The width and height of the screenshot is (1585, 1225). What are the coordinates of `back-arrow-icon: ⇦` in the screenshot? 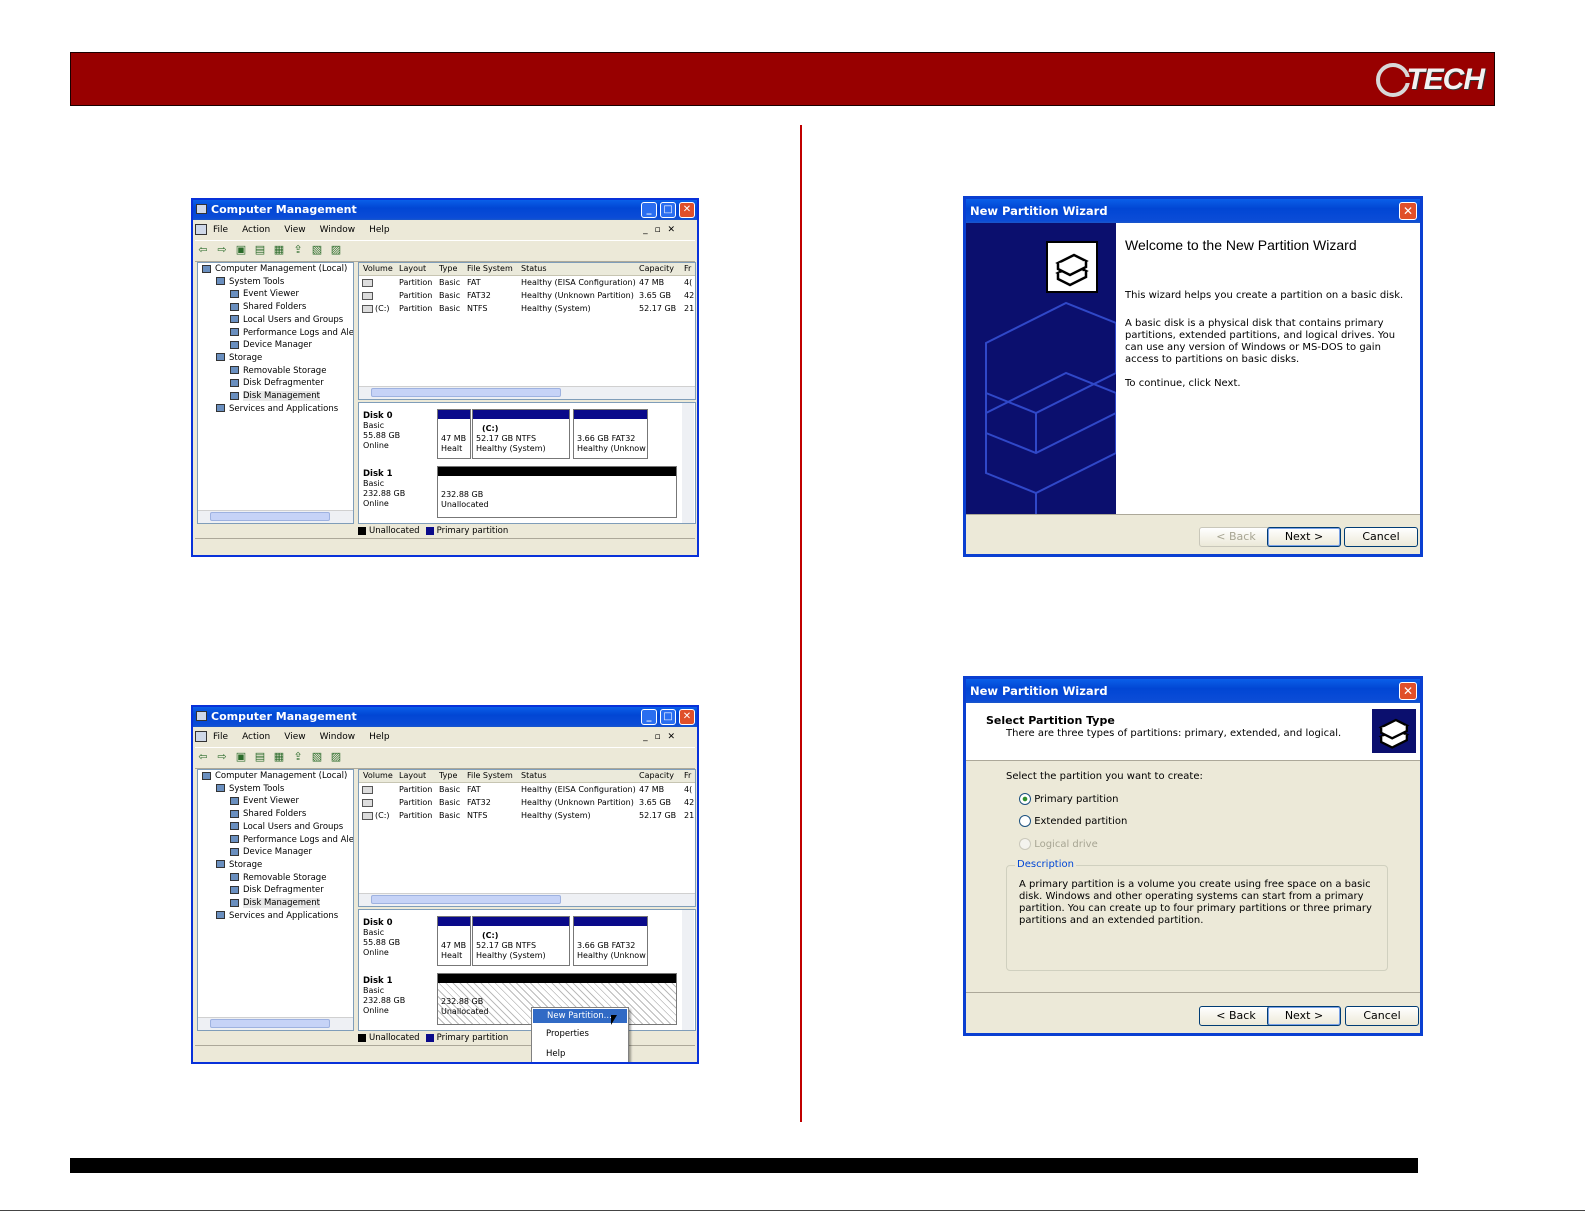 It's located at (203, 250).